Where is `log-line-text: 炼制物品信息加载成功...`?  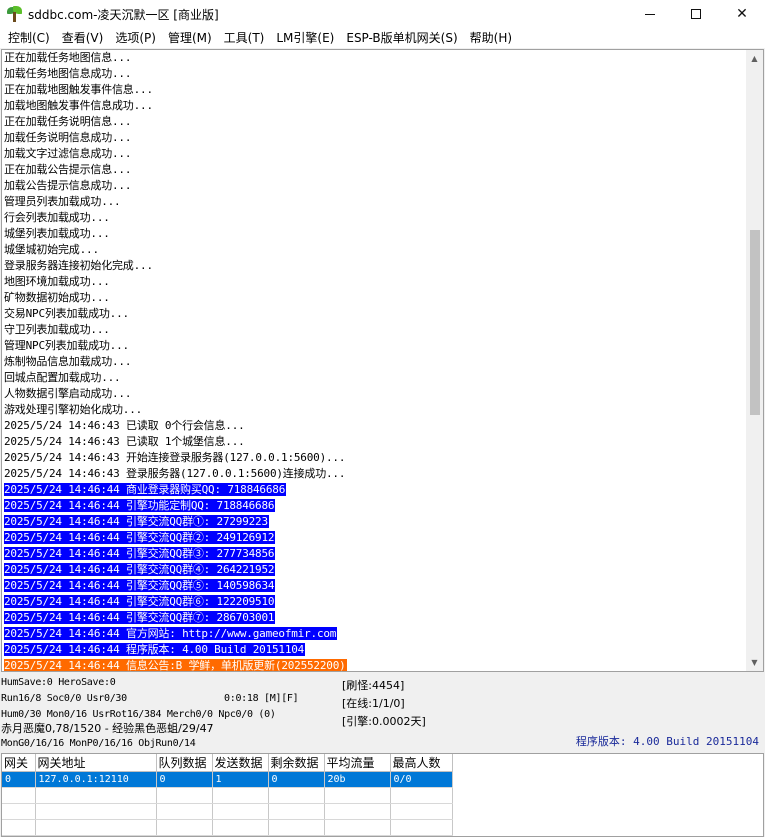 log-line-text: 炼制物品信息加载成功... is located at coordinates (68, 361).